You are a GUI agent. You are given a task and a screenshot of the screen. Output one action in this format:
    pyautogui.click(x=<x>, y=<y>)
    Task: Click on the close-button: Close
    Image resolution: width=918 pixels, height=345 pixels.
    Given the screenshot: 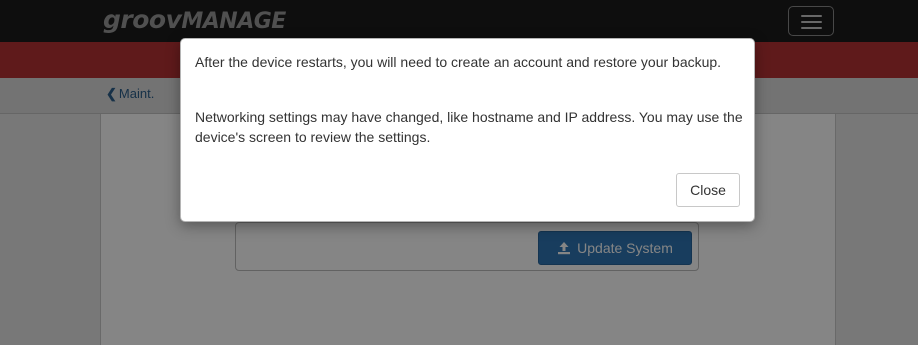 What is the action you would take?
    pyautogui.click(x=708, y=190)
    